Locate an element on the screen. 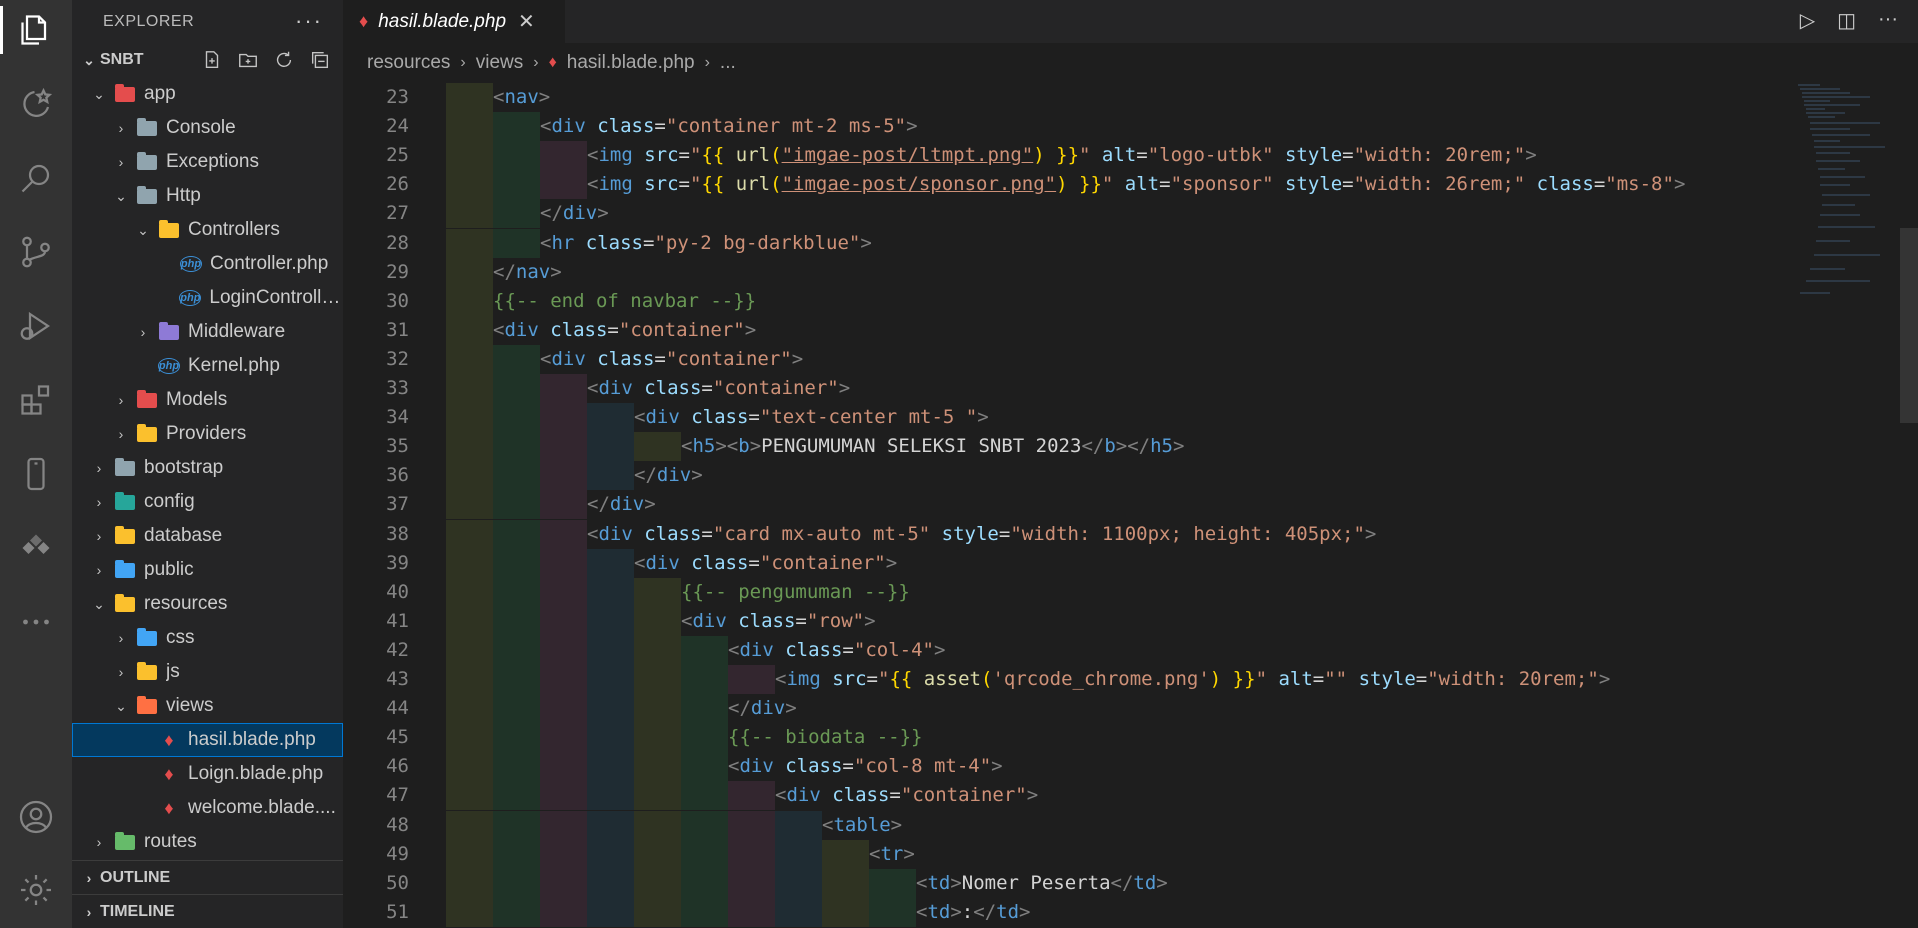  workspace-section-header: ⌄ SNBT is located at coordinates (207, 60).